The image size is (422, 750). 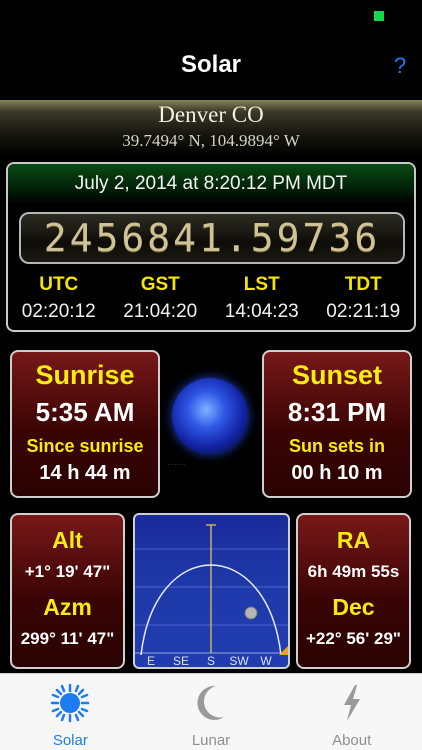 I want to click on direction-label: SW, so click(x=239, y=660).